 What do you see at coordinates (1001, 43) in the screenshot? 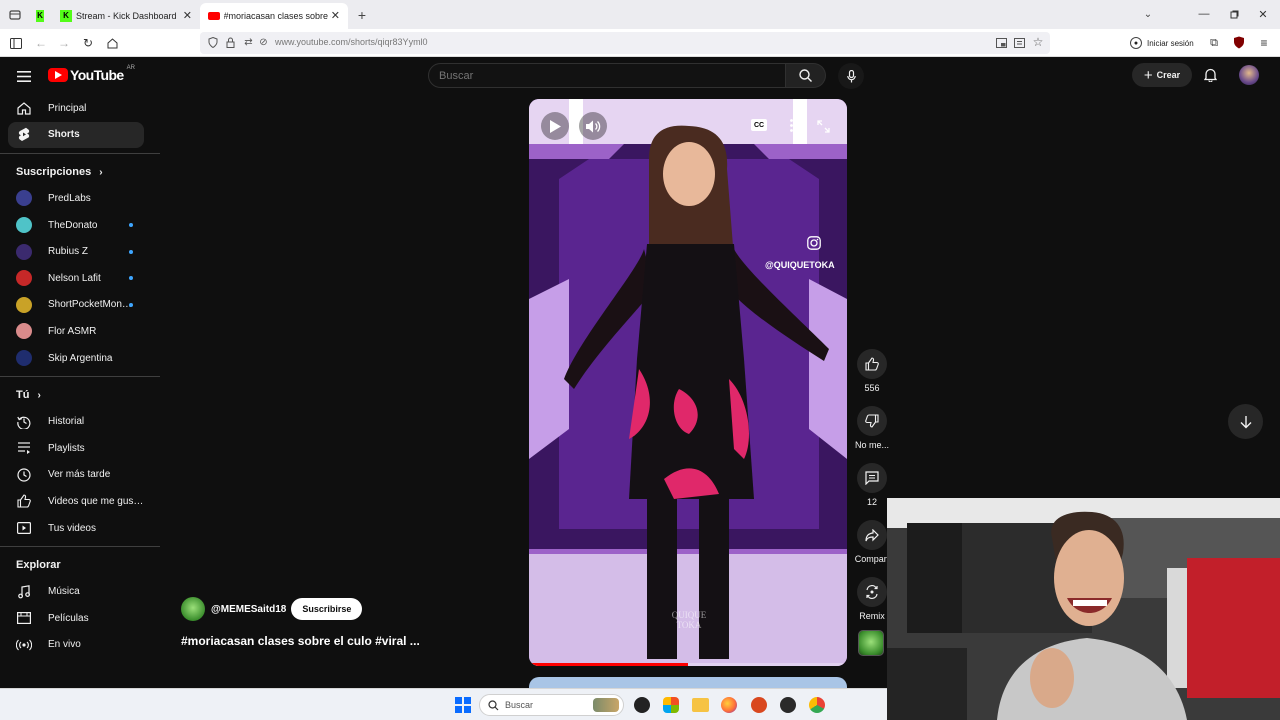
I see `picture-in-picture-icon` at bounding box center [1001, 43].